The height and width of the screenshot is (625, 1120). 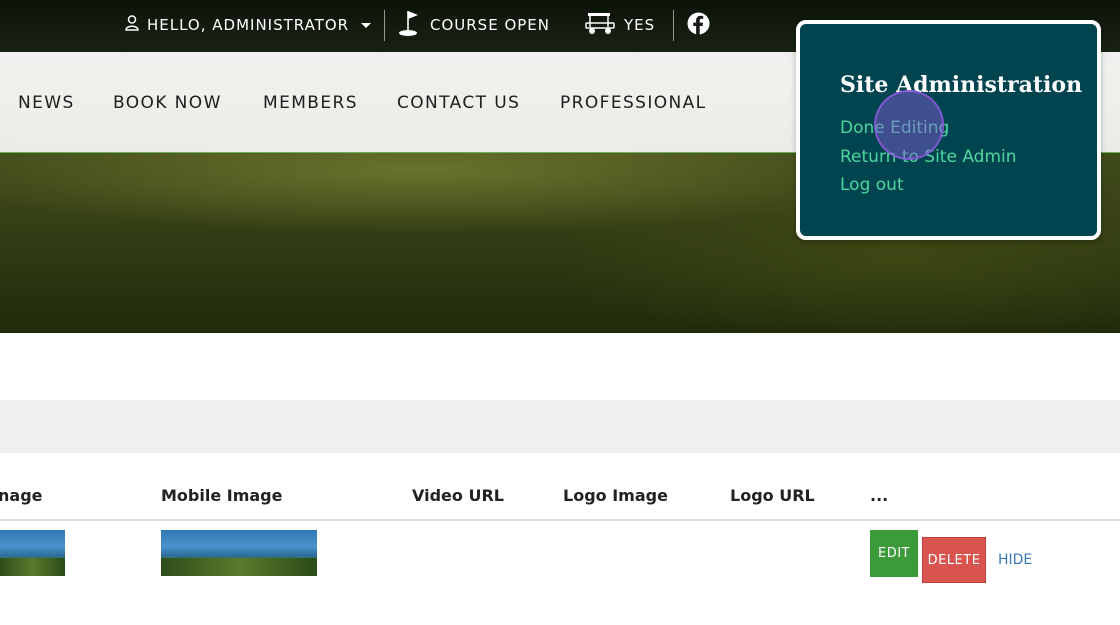 What do you see at coordinates (640, 25) in the screenshot?
I see `cart-status-text: YES` at bounding box center [640, 25].